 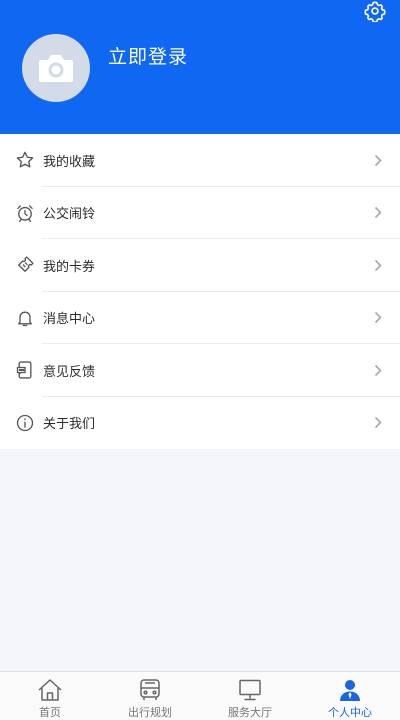 I want to click on gear-icon, so click(x=375, y=11).